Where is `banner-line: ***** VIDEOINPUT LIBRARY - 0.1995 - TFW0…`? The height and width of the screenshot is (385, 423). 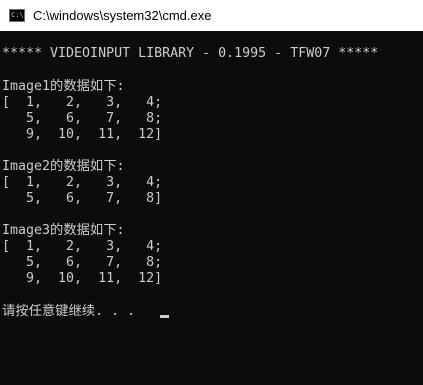
banner-line: ***** VIDEOINPUT LIBRARY - 0.1995 - TFW0… is located at coordinates (190, 53).